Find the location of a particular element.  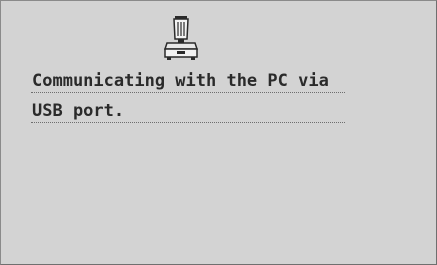

message-line: USB port. is located at coordinates (188, 111).